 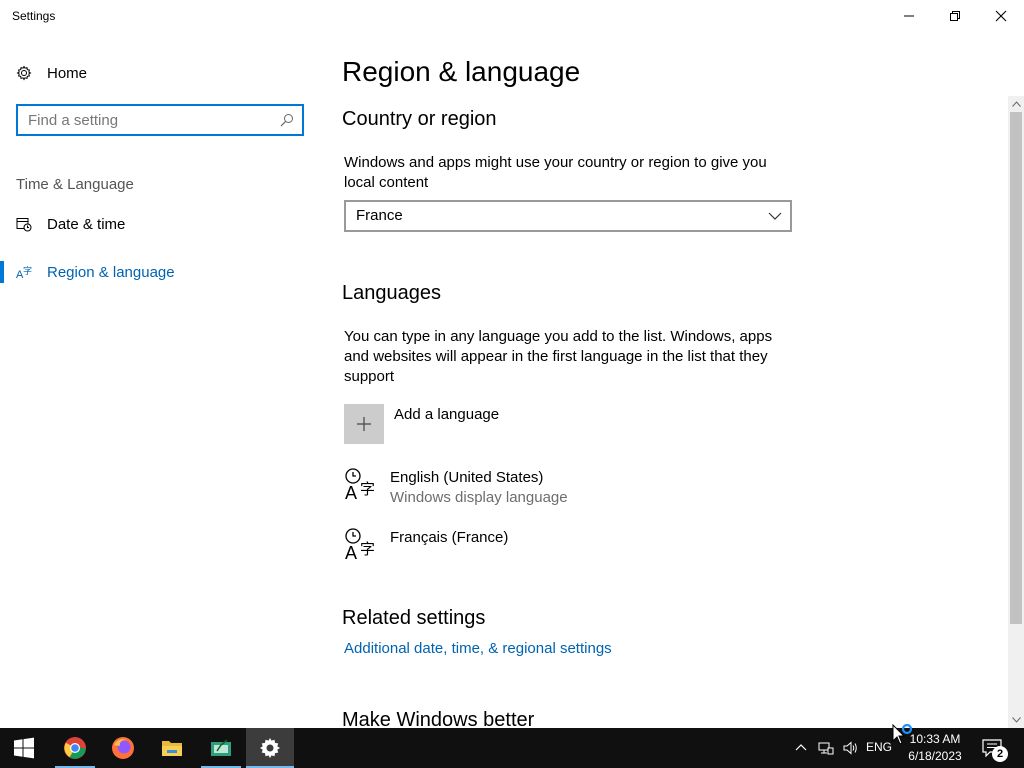 What do you see at coordinates (1016, 368) in the screenshot?
I see `scroll-thumb` at bounding box center [1016, 368].